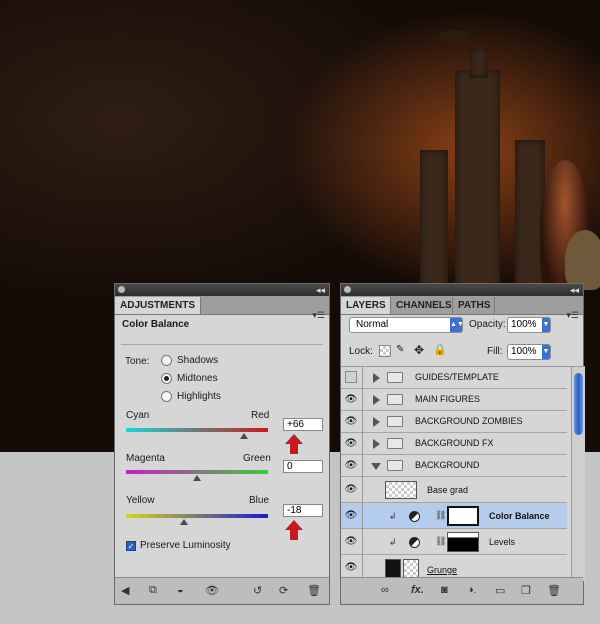 The width and height of the screenshot is (600, 624). I want to click on layer-name: Base grad, so click(448, 490).